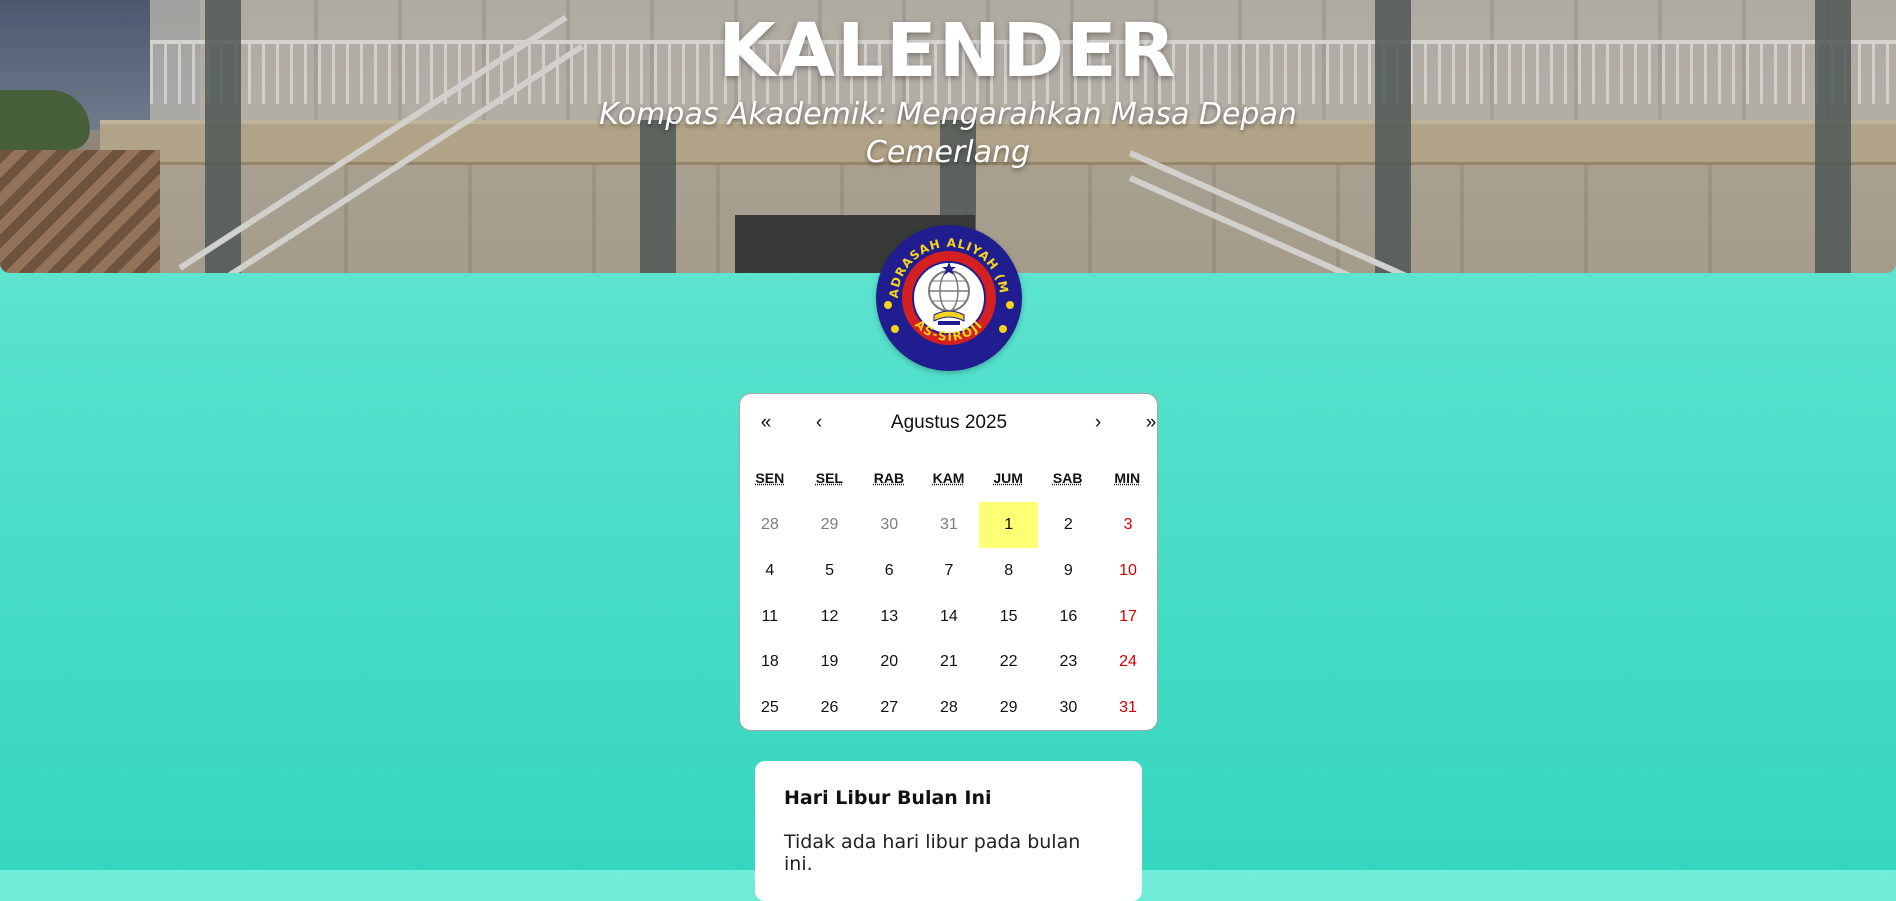 The width and height of the screenshot is (1896, 901). Describe the element at coordinates (1128, 525) in the screenshot. I see `calendar-day: 3` at that location.